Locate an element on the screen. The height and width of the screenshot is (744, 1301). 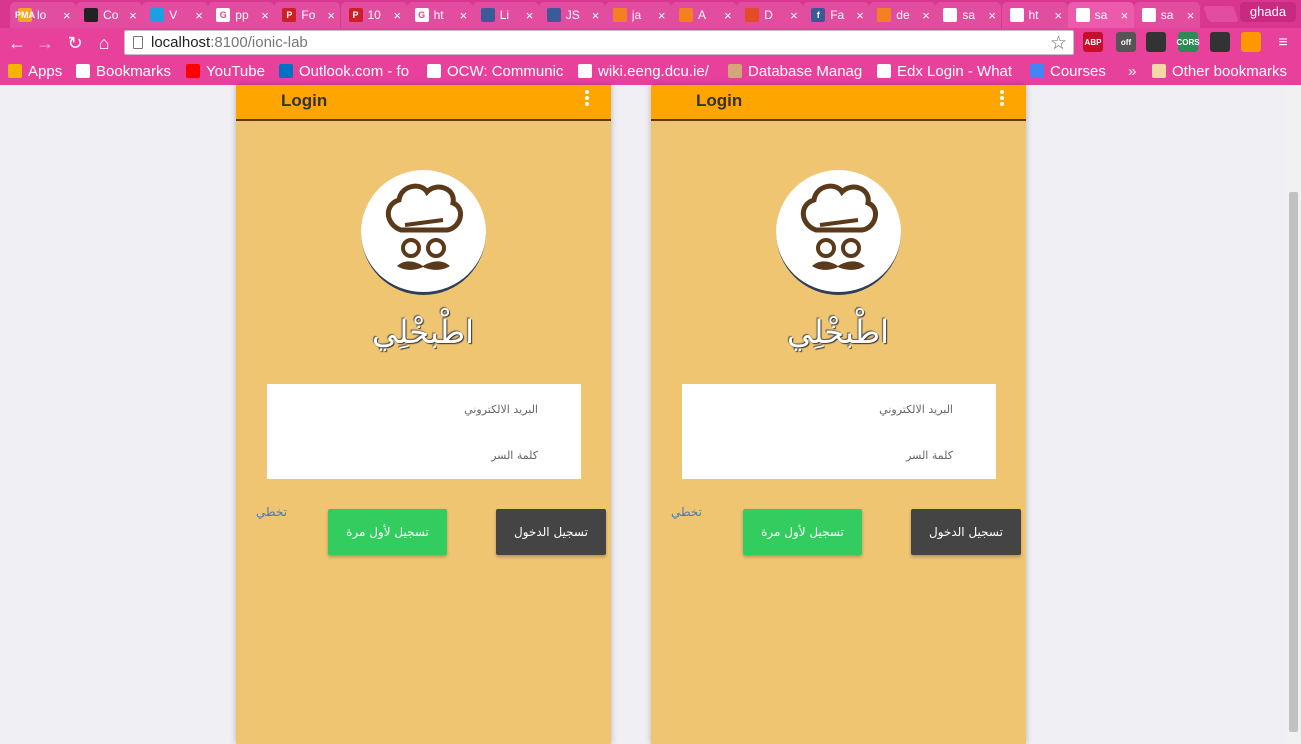
tab-title: 10 is located at coordinates (374, 15).